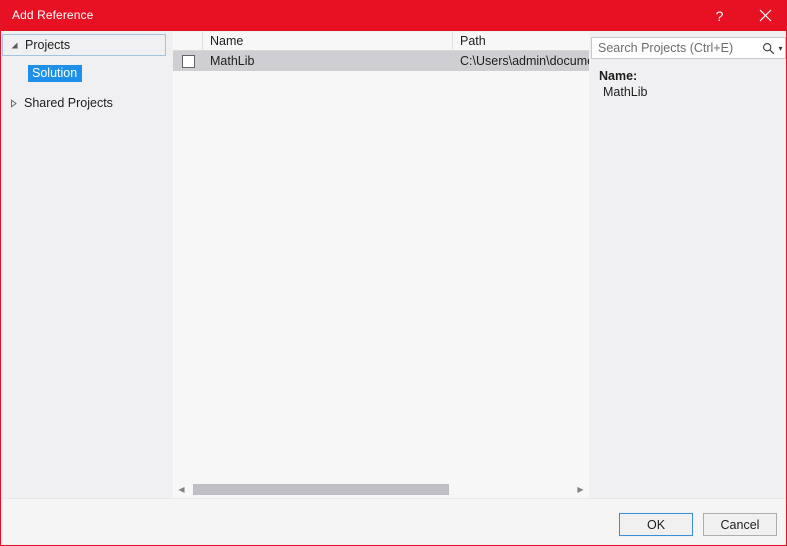 This screenshot has height=546, width=787. I want to click on scrollbar-thumb, so click(321, 489).